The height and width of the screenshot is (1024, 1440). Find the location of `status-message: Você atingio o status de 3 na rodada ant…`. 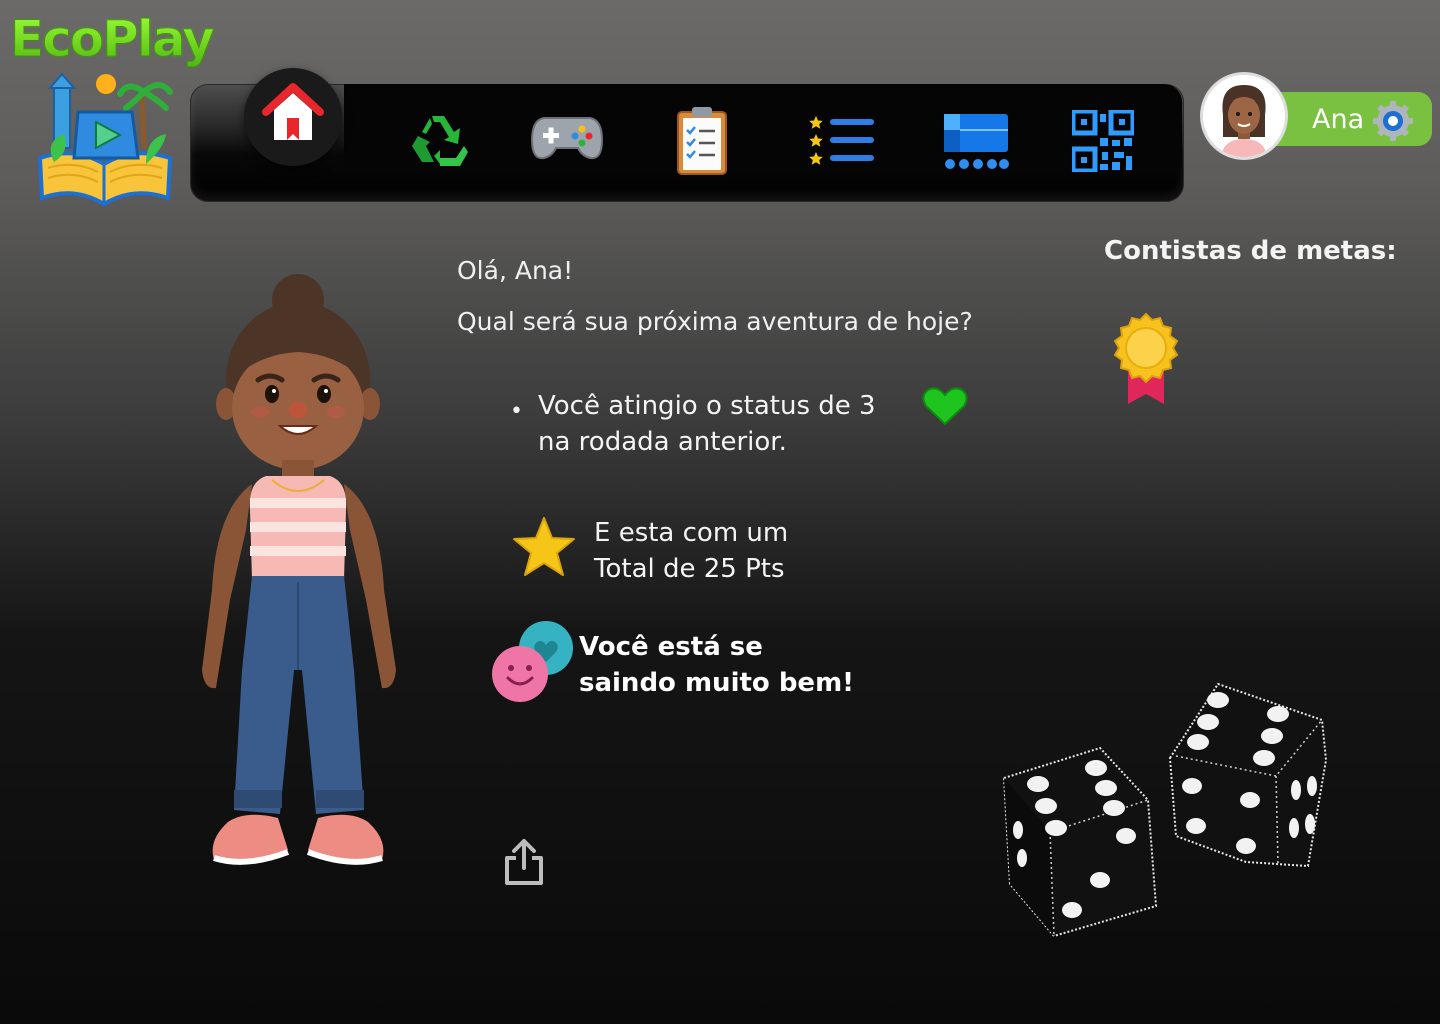

status-message: Você atingio o status de 3 na rodada ant… is located at coordinates (707, 424).